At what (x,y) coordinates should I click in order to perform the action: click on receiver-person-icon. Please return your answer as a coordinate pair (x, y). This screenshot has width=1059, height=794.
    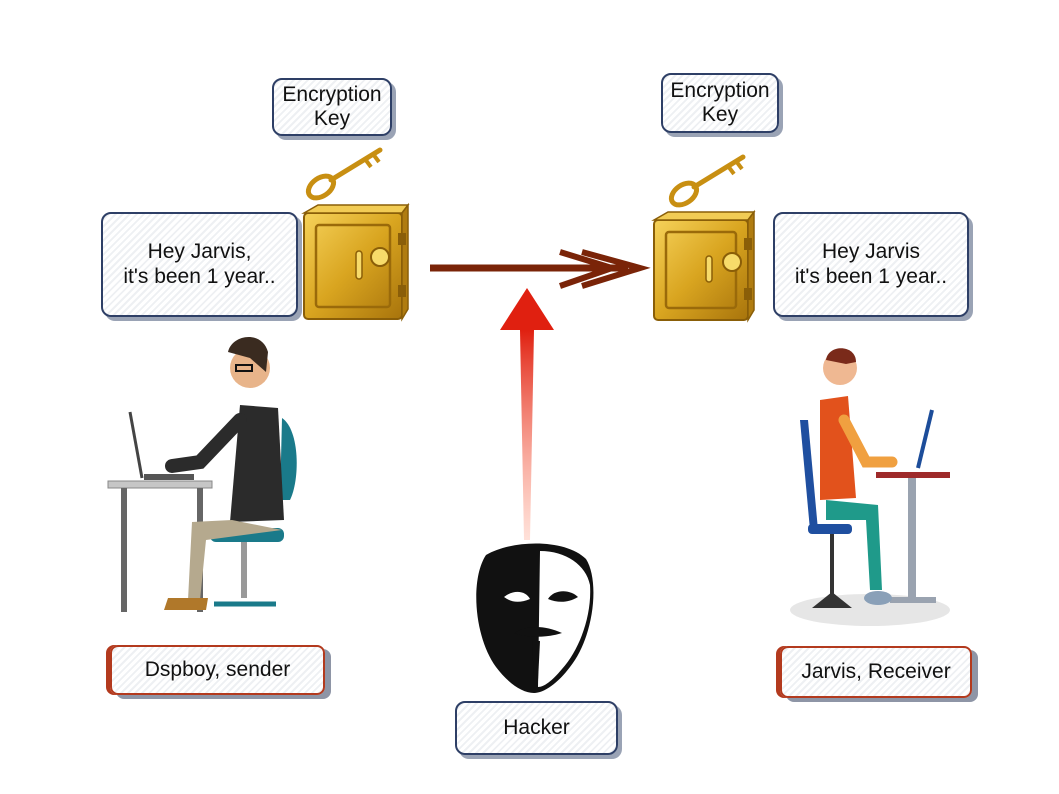
    Looking at the image, I should click on (870, 487).